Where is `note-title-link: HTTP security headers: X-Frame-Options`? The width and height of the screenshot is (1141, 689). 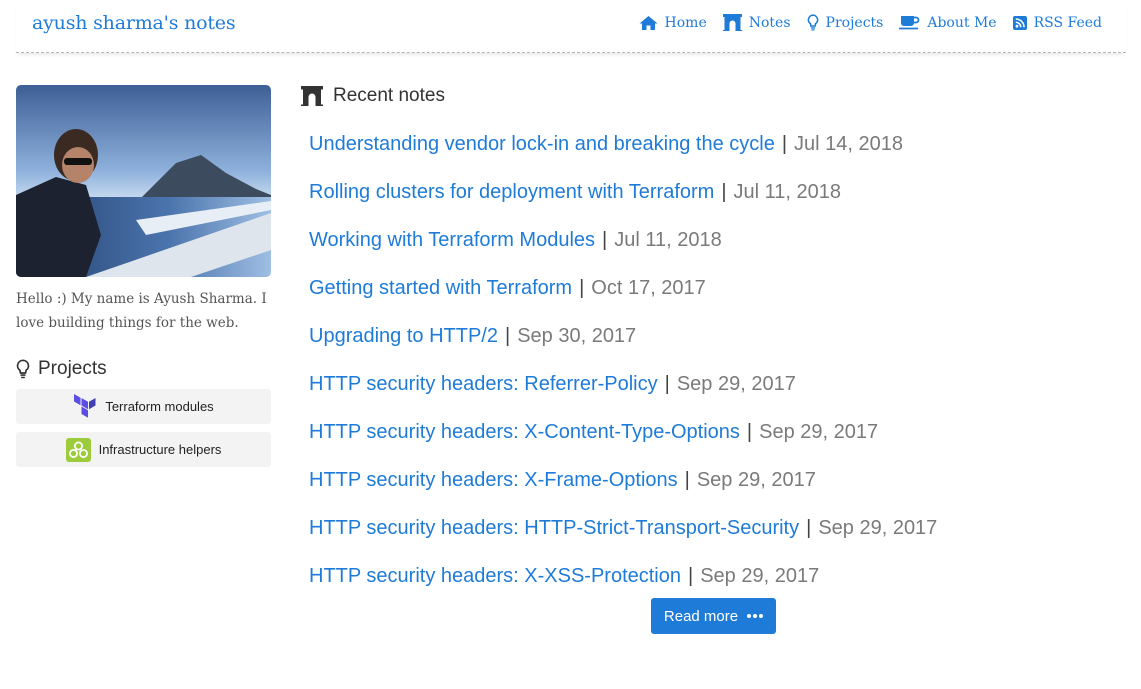
note-title-link: HTTP security headers: X-Frame-Options is located at coordinates (493, 480).